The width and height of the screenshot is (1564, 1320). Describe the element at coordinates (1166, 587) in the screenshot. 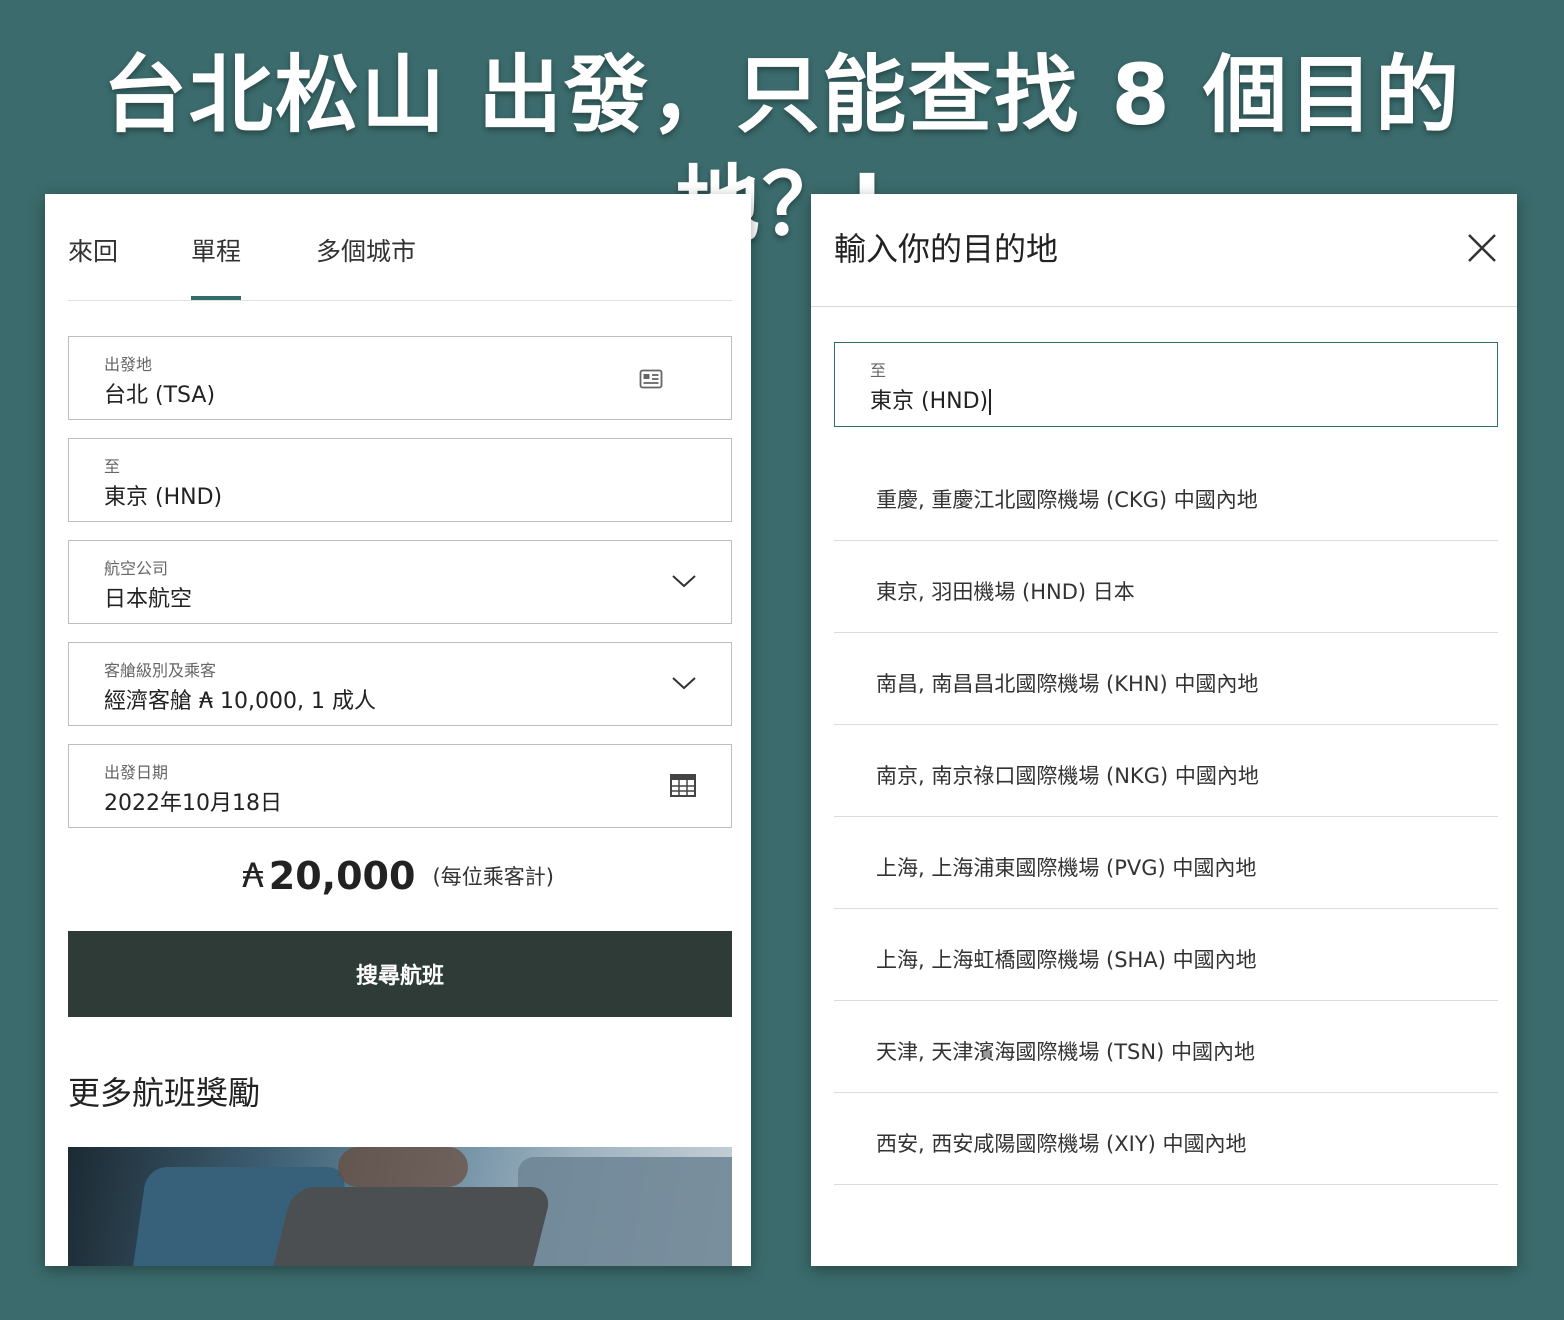

I see `list-item: 東京, 羽田機場 (HND) 日本` at that location.